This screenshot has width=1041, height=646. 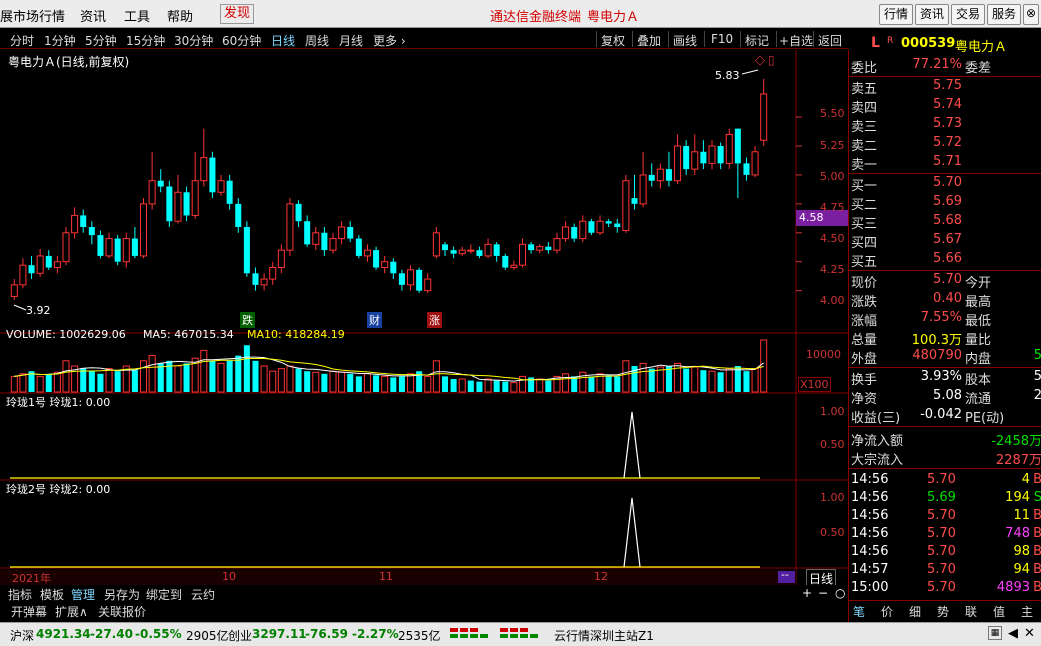 What do you see at coordinates (52, 594) in the screenshot?
I see `tab-template: 模板` at bounding box center [52, 594].